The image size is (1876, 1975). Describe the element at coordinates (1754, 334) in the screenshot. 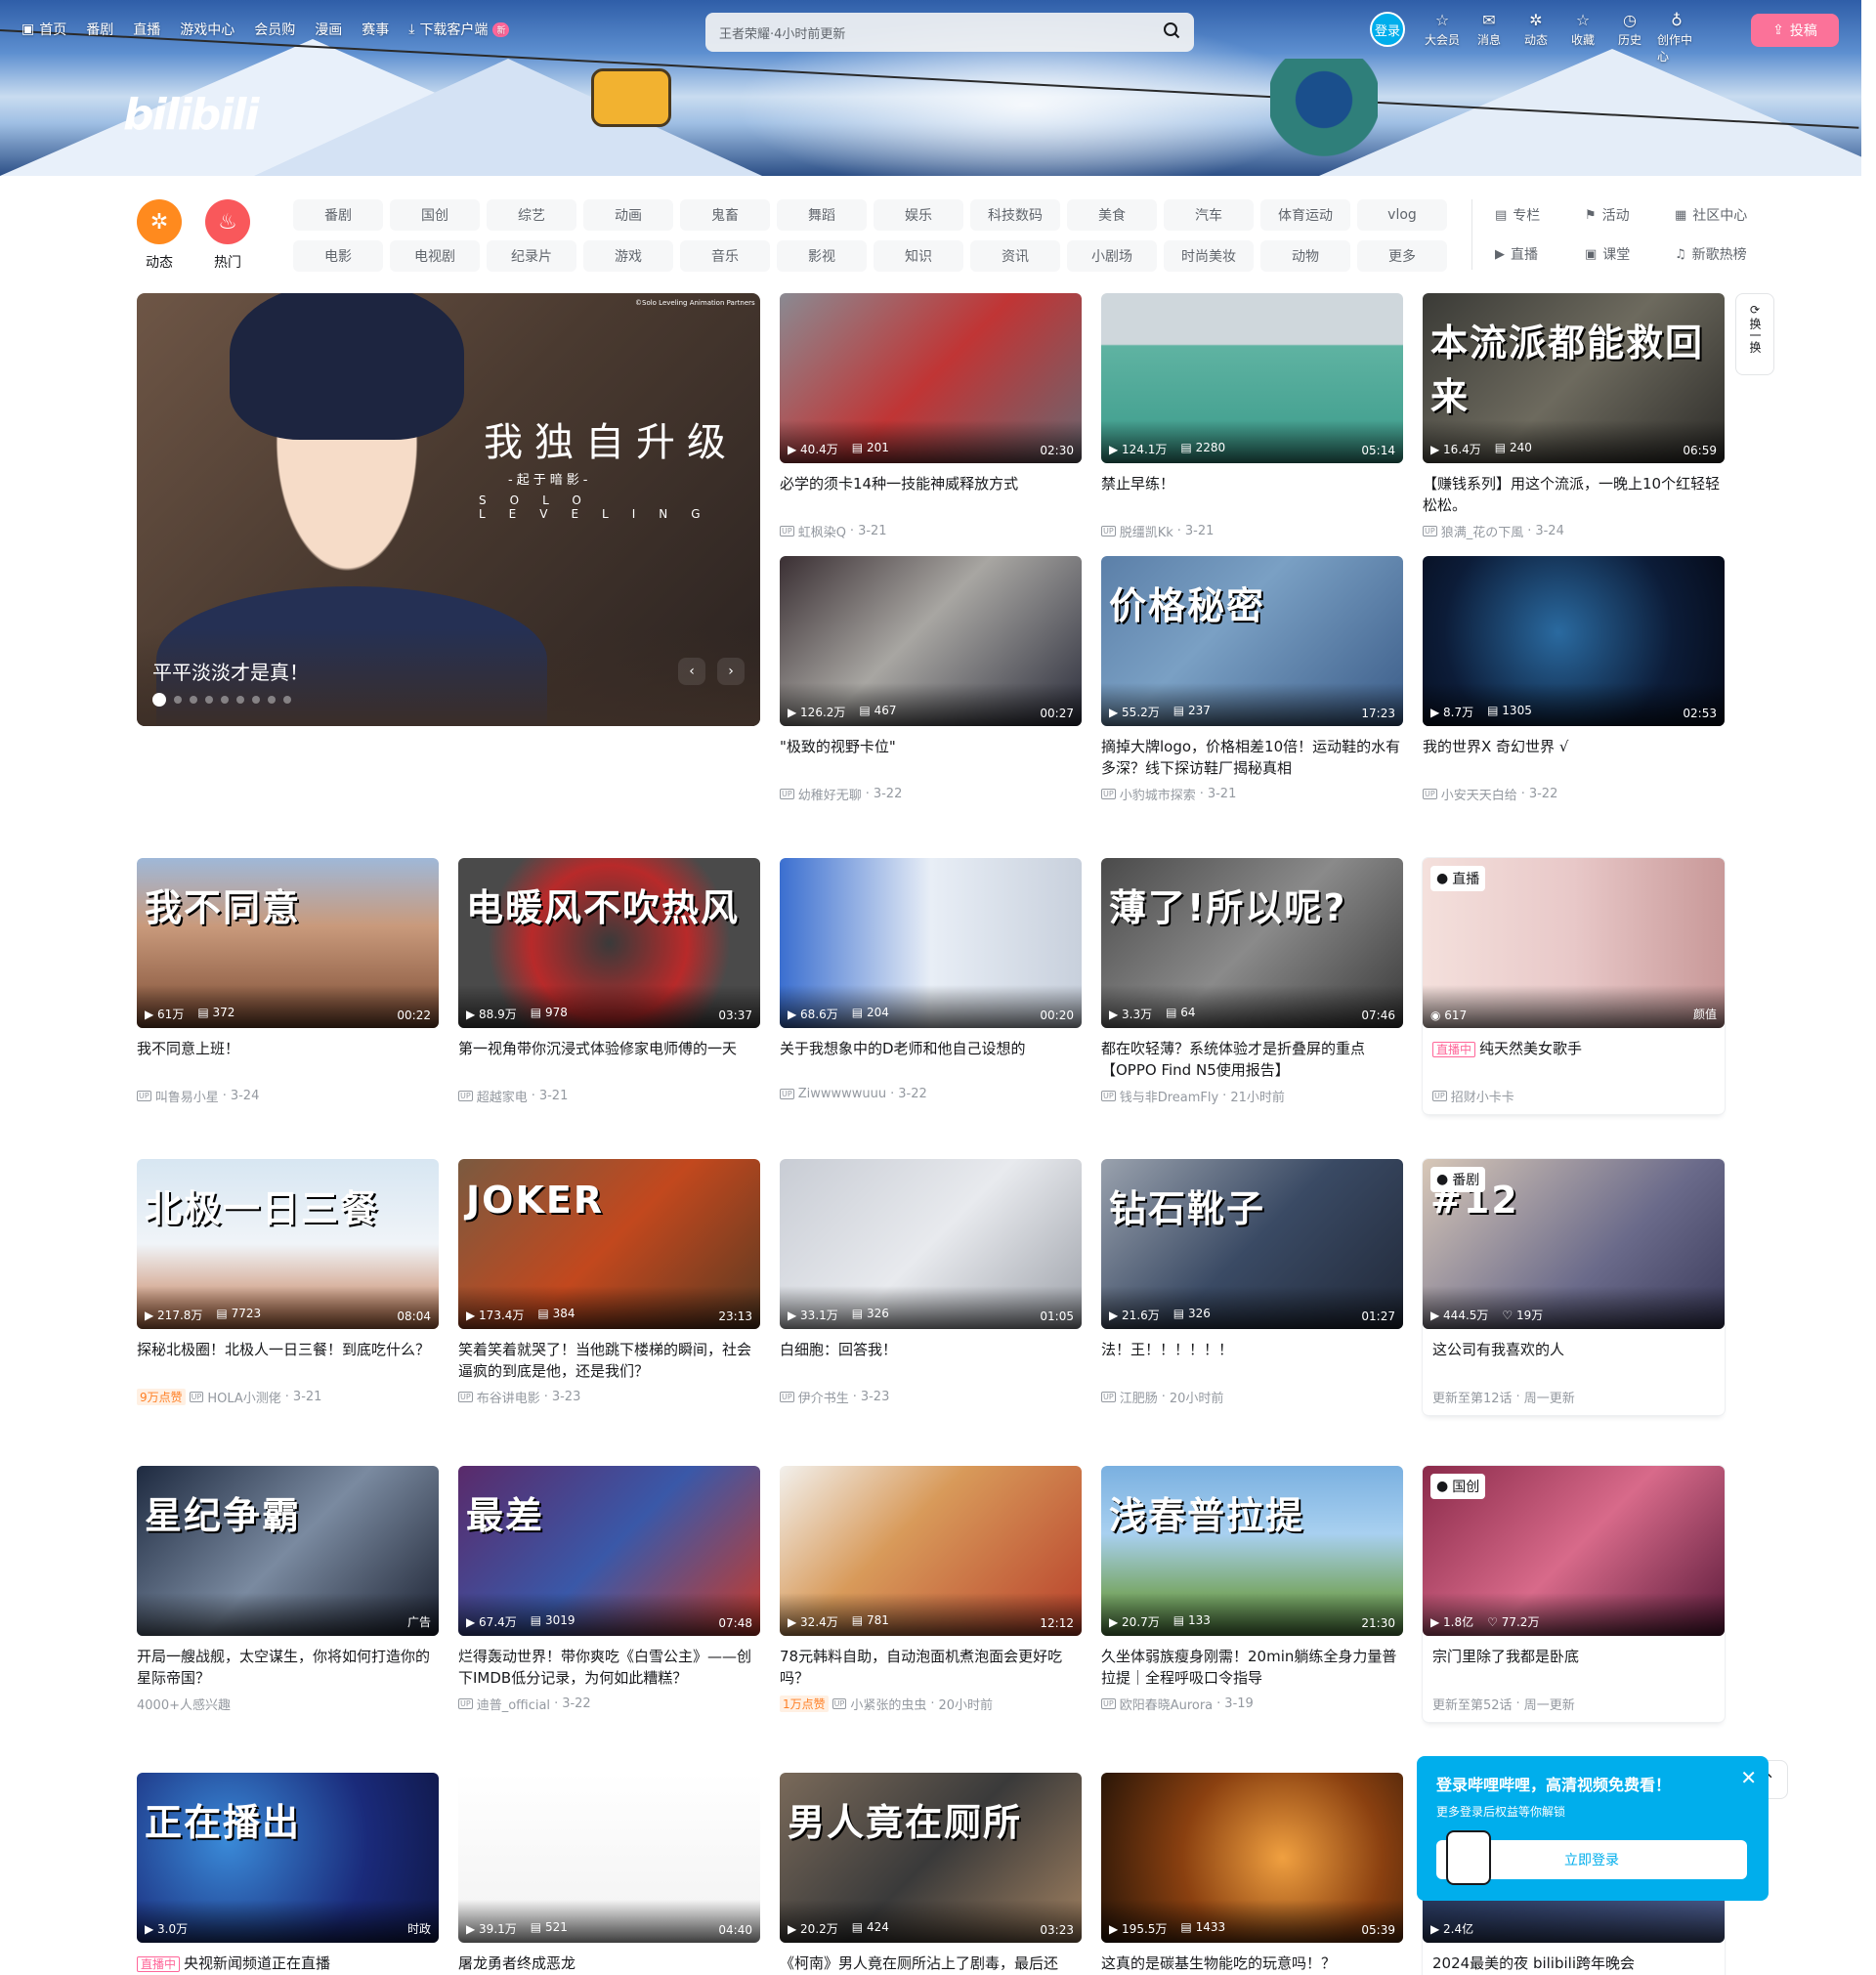

I see `refresh-button: ⟳ 换一换` at that location.